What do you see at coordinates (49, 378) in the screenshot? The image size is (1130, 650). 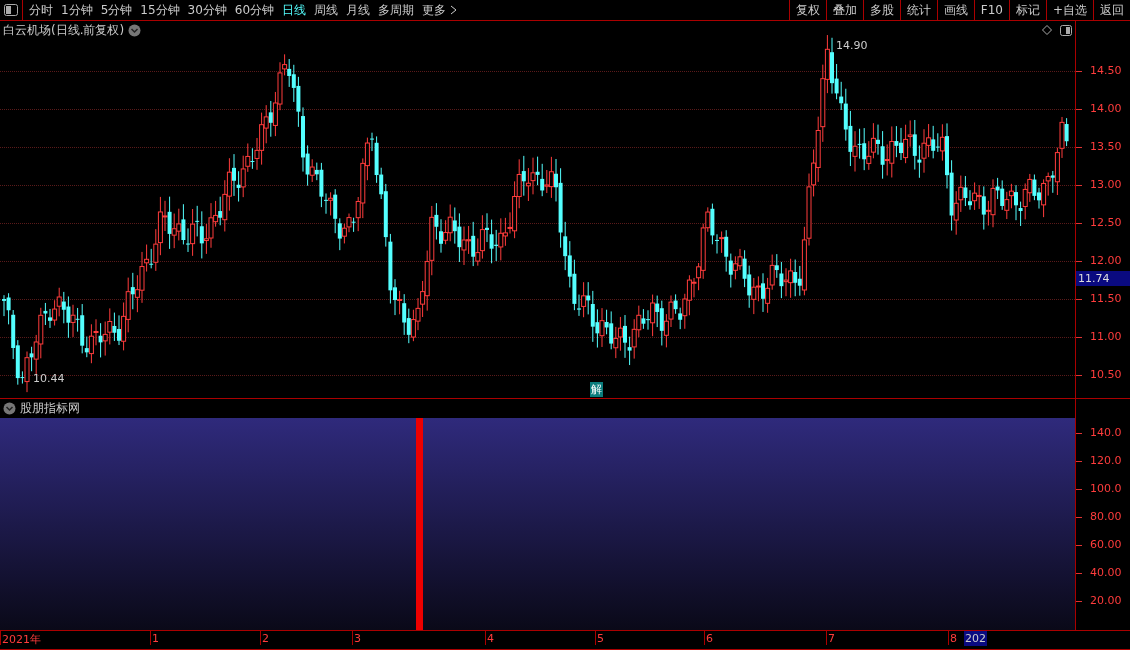 I see `low-price-label: 10.44` at bounding box center [49, 378].